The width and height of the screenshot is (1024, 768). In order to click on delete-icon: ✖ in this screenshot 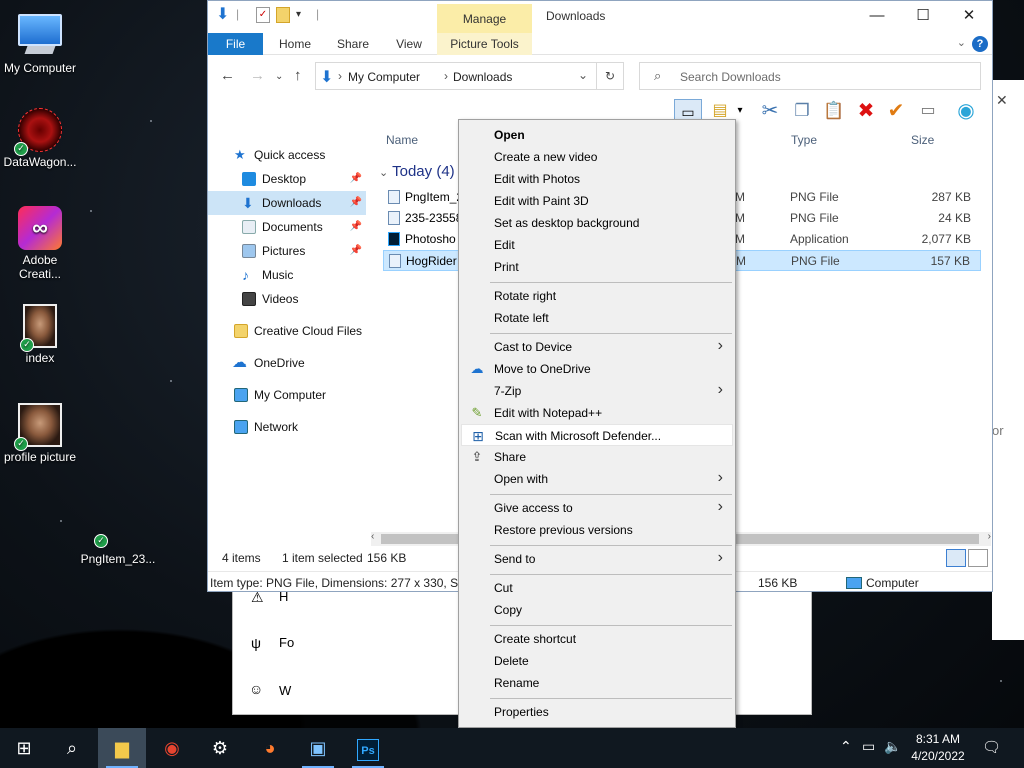, I will do `click(866, 111)`.